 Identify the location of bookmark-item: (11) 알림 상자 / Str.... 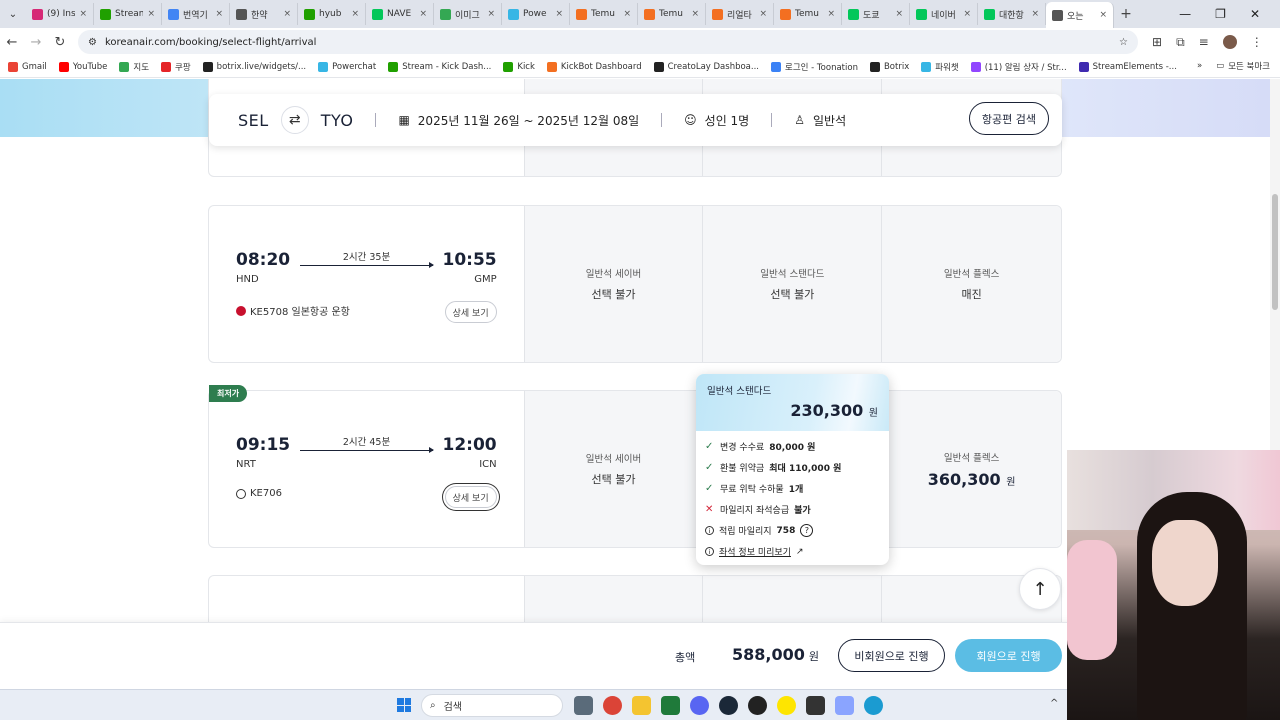
(1018, 67).